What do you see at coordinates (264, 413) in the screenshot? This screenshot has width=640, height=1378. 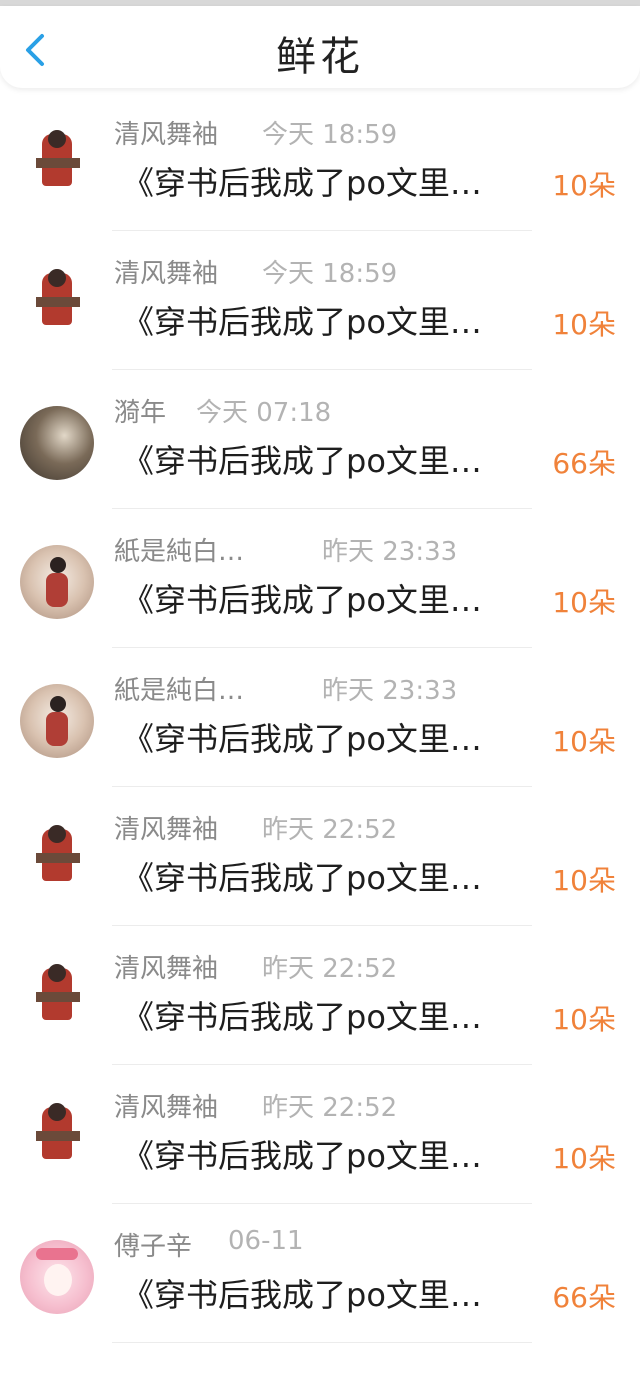 I see `gift-time: 今天 07:18` at bounding box center [264, 413].